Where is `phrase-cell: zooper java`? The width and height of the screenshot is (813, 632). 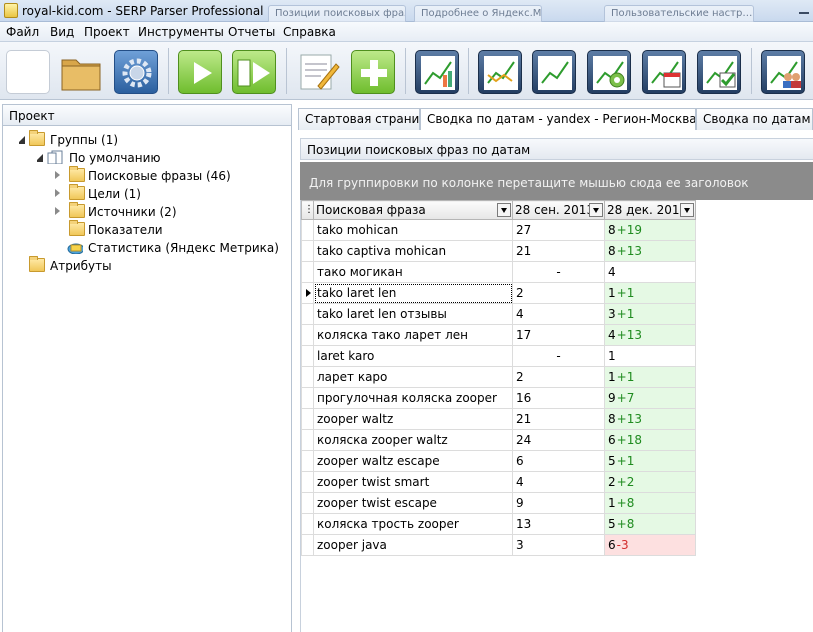
phrase-cell: zooper java is located at coordinates (413, 545).